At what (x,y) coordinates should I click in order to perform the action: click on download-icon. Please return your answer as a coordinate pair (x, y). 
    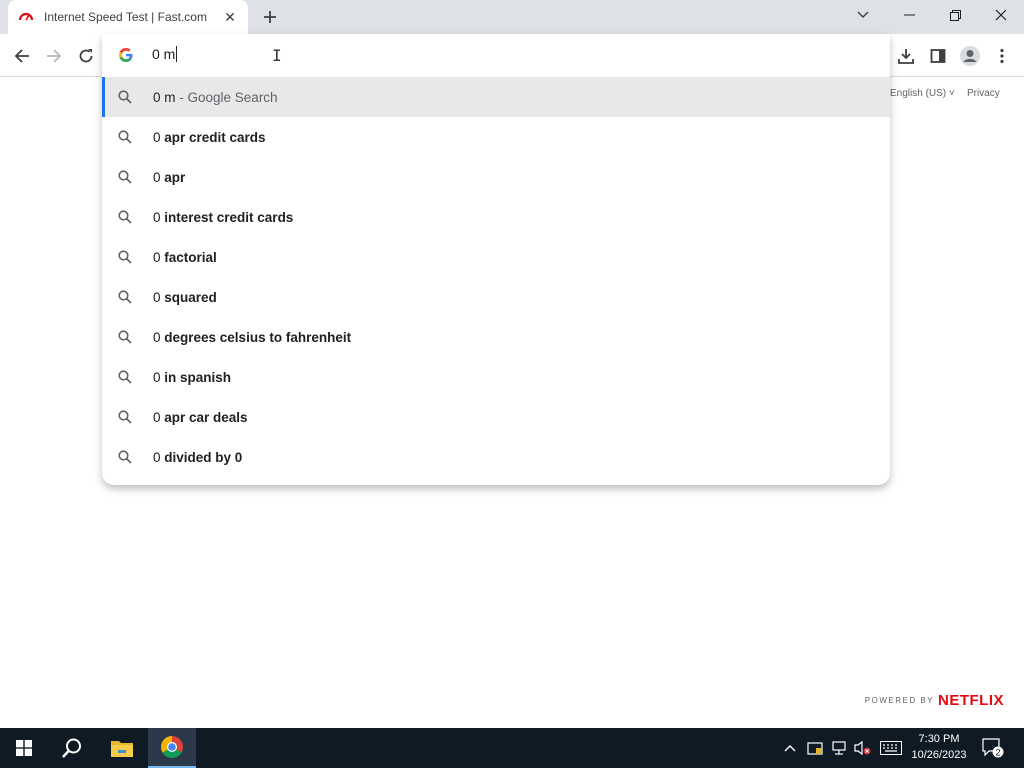
    Looking at the image, I should click on (906, 56).